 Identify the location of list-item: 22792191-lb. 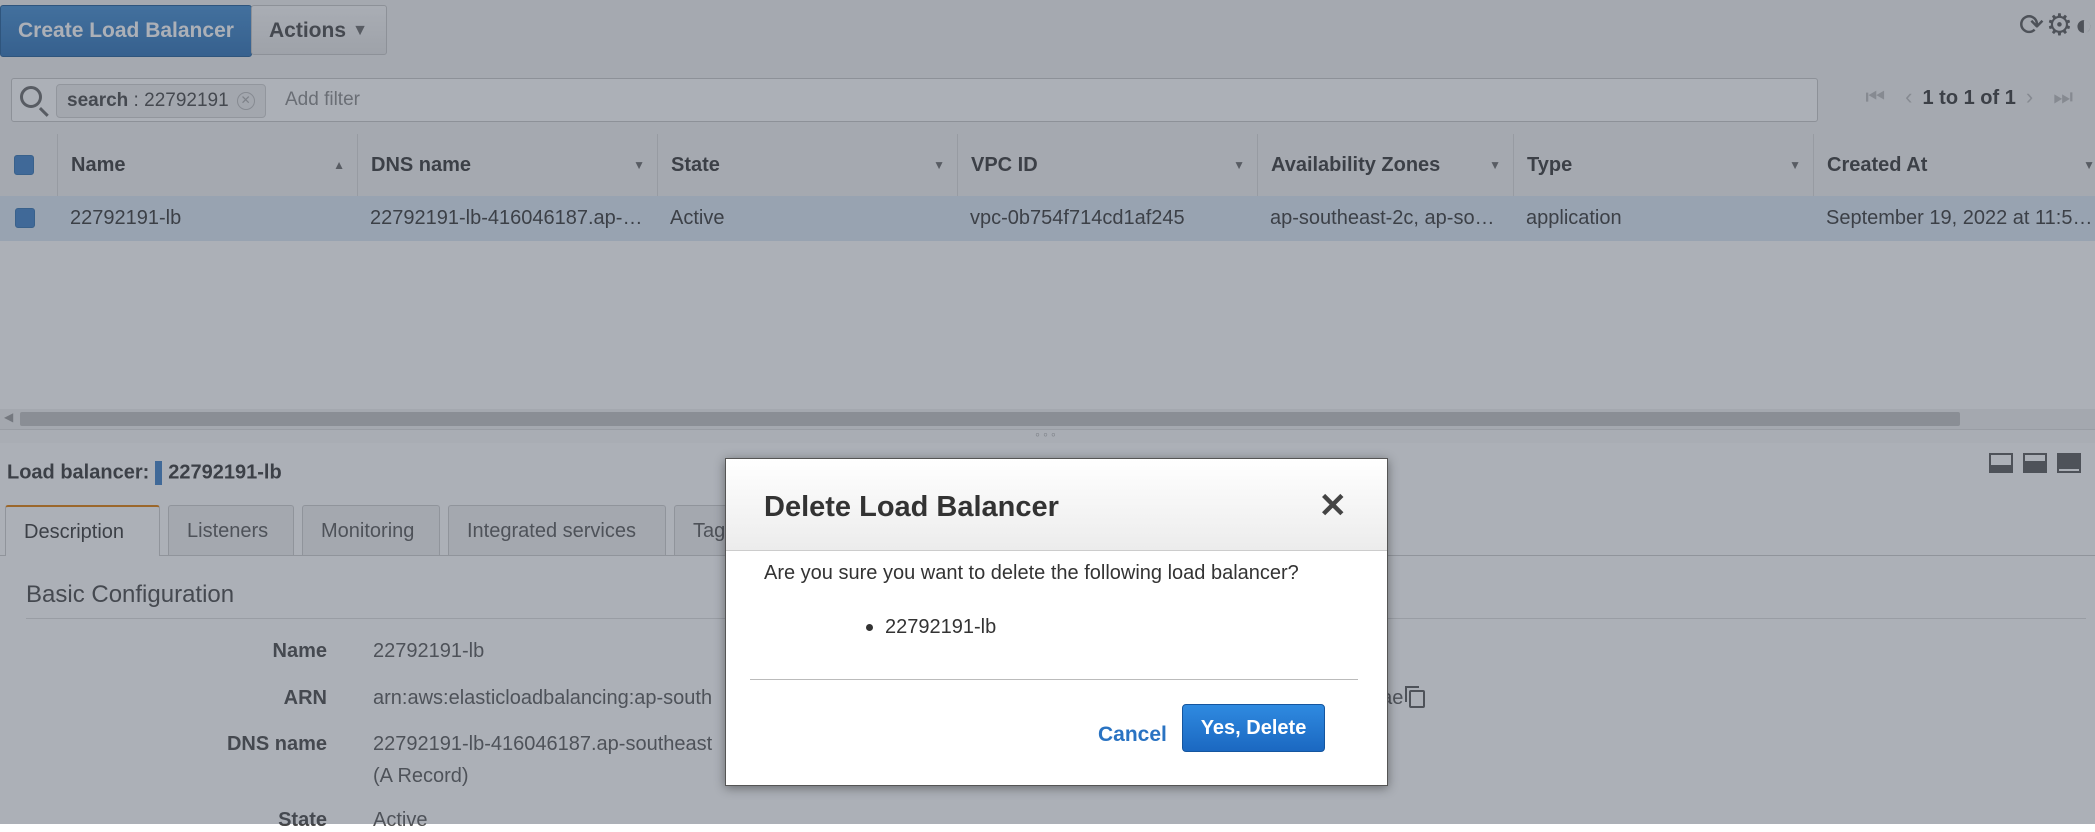
(931, 627).